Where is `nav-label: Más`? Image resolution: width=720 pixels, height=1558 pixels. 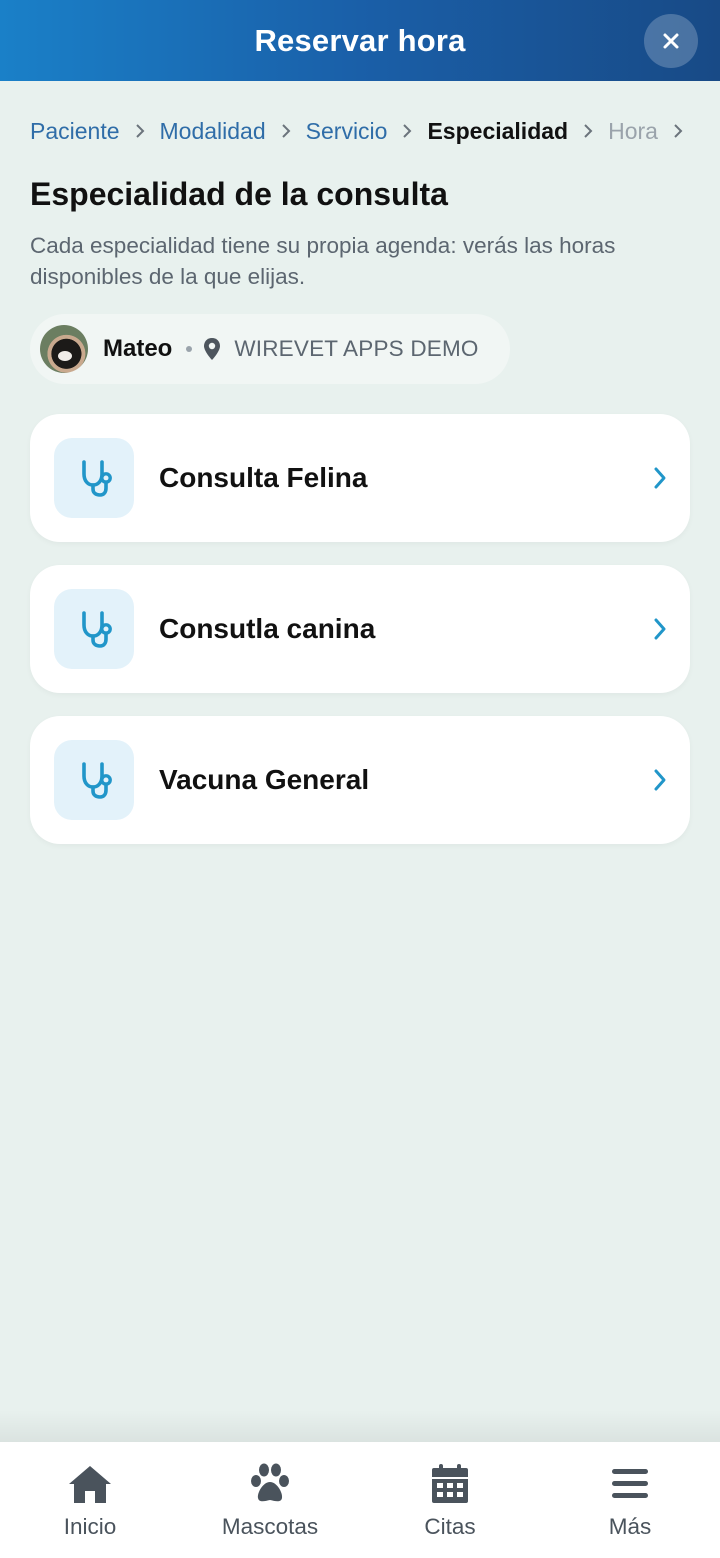
nav-label: Más is located at coordinates (630, 1526).